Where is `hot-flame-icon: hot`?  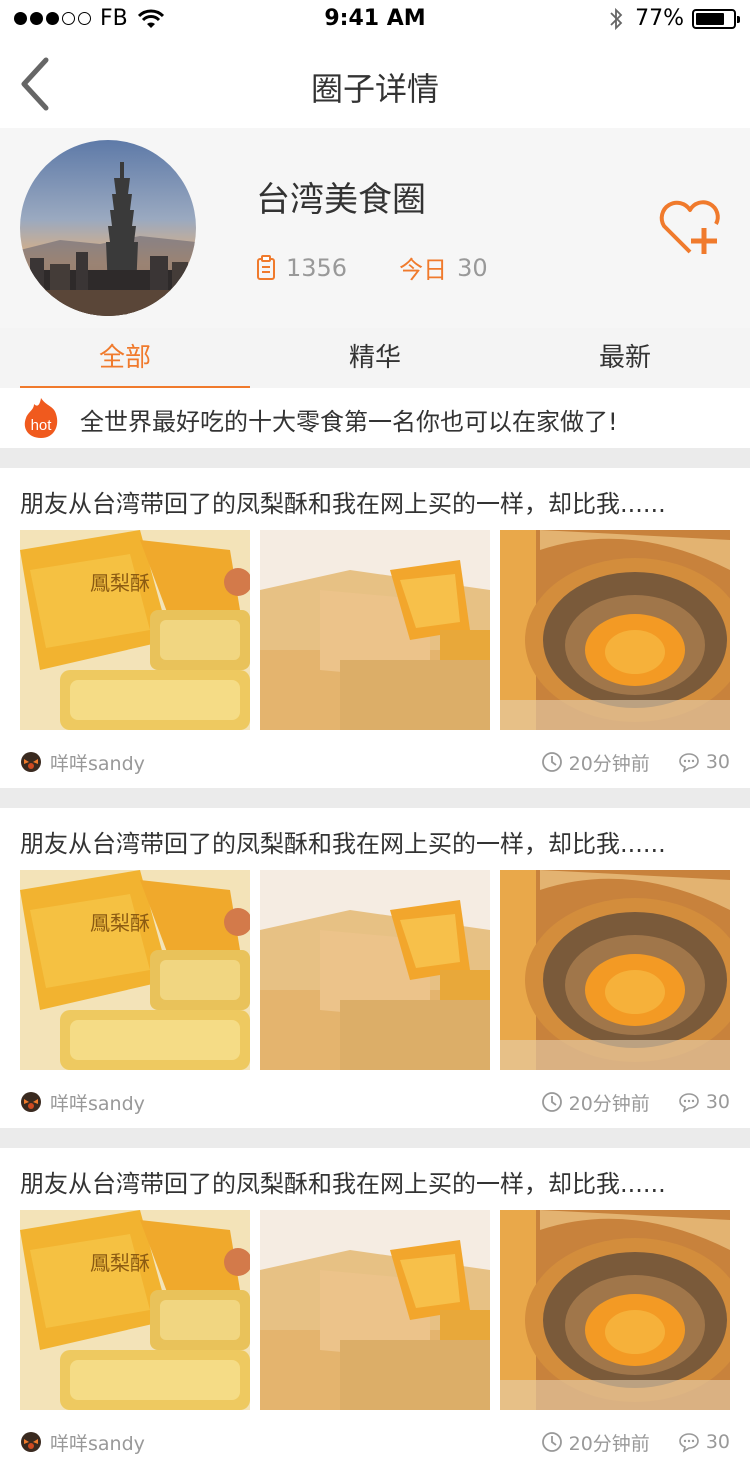
hot-flame-icon: hot is located at coordinates (41, 418).